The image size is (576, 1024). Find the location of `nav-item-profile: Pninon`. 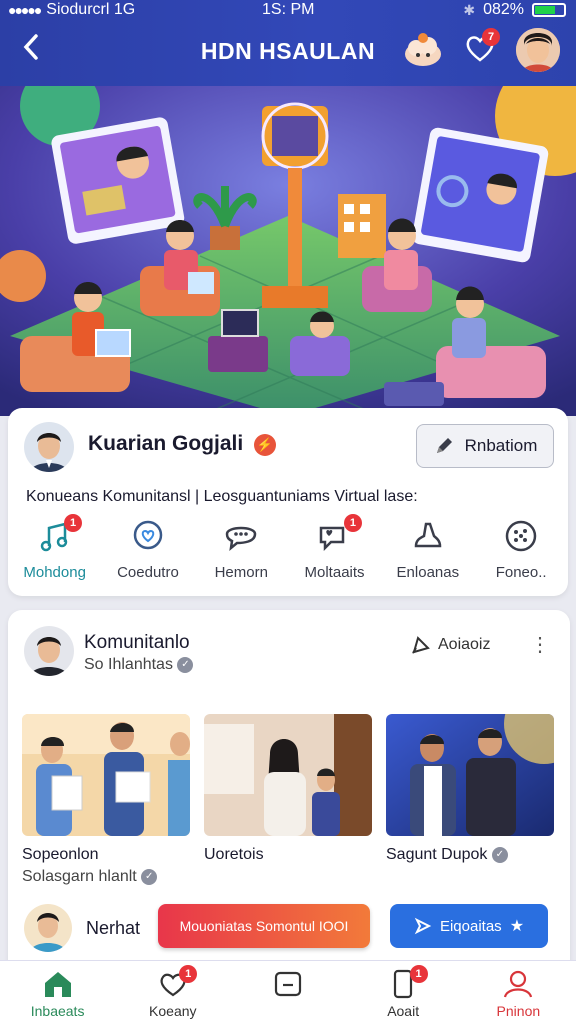

nav-item-profile: Pninon is located at coordinates (518, 992).